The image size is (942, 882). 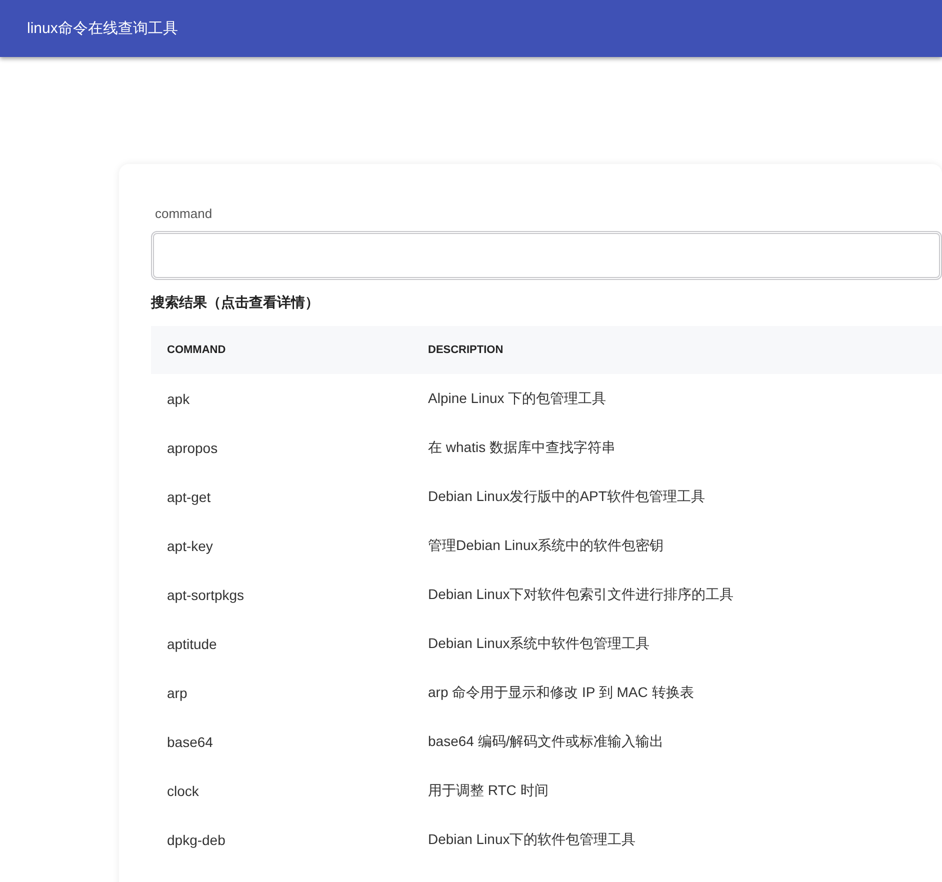 What do you see at coordinates (281, 496) in the screenshot?
I see `command-cell: apt-get` at bounding box center [281, 496].